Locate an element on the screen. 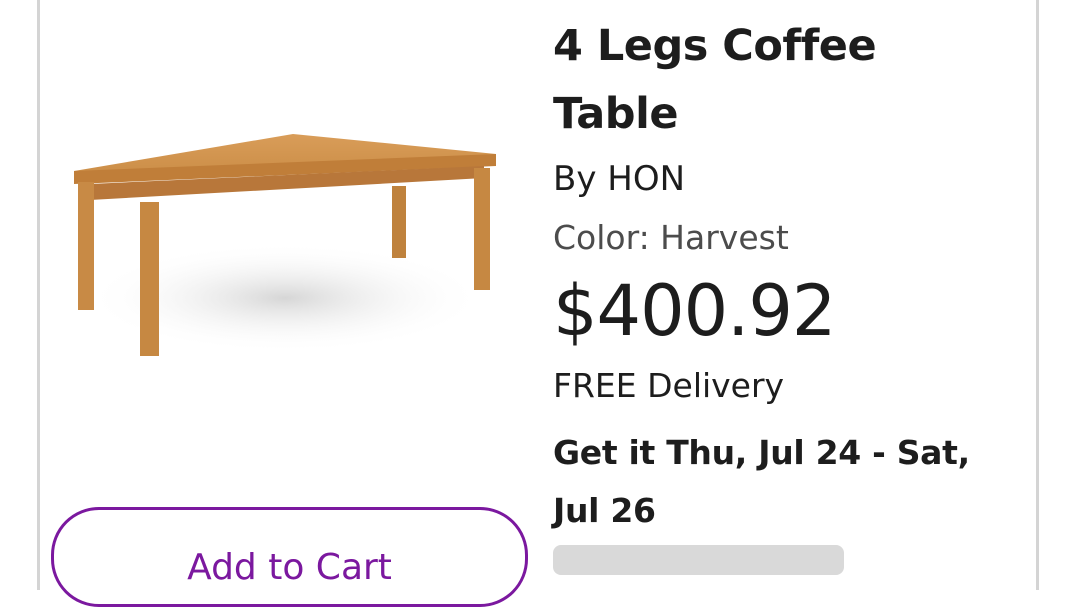 The width and height of the screenshot is (1080, 607). product-title: 4 Legs Coffee Table is located at coordinates (783, 80).